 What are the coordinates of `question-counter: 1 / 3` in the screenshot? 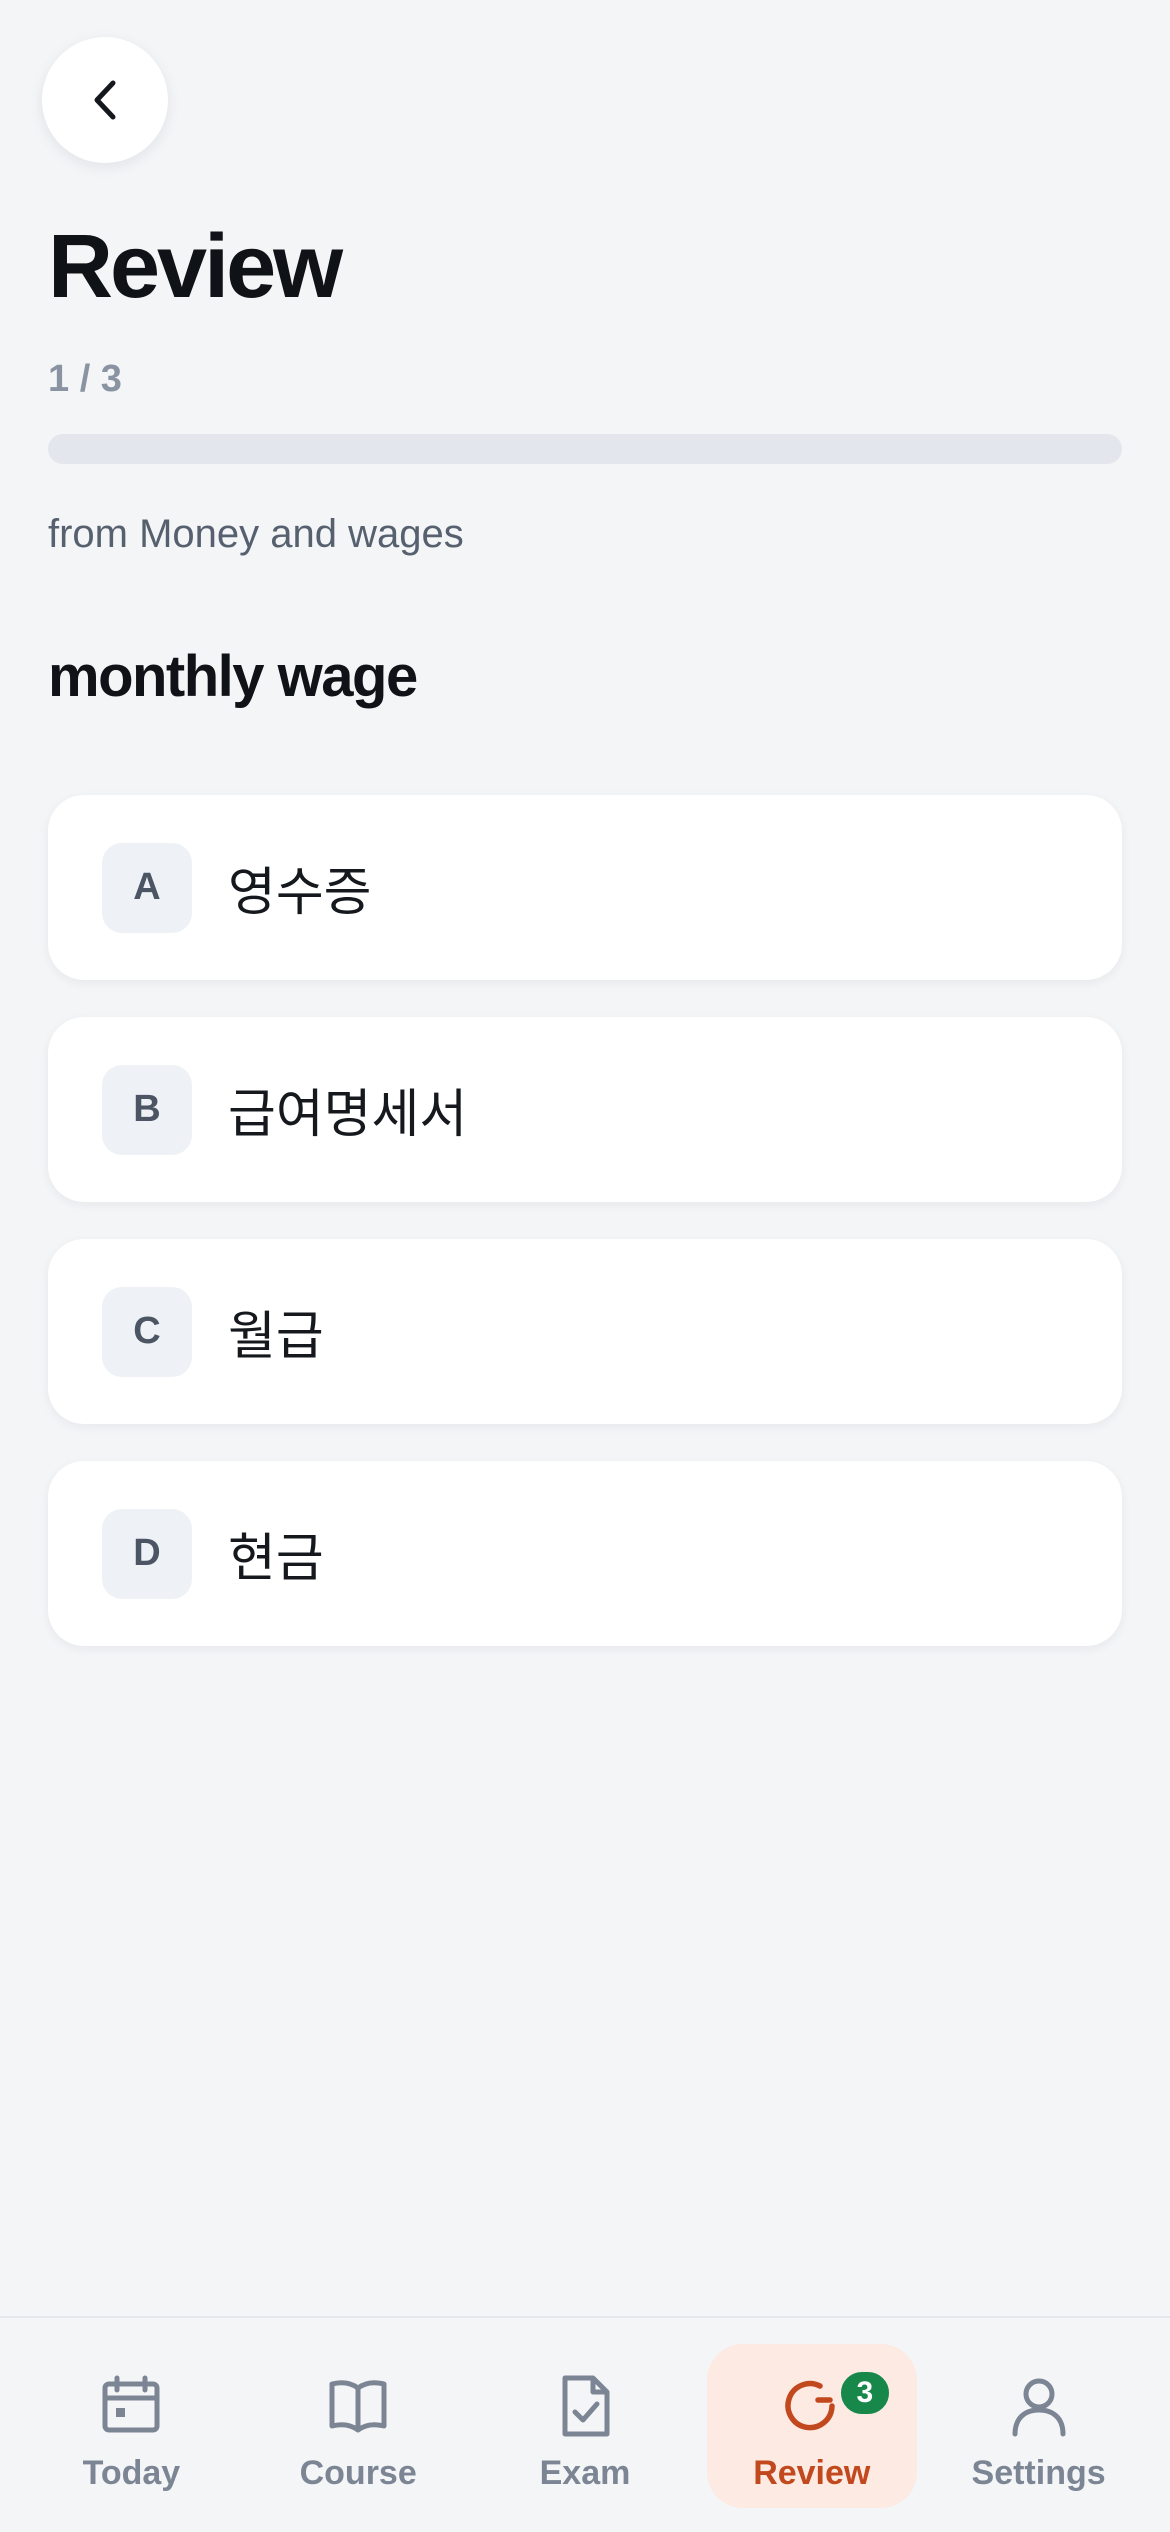 It's located at (85, 379).